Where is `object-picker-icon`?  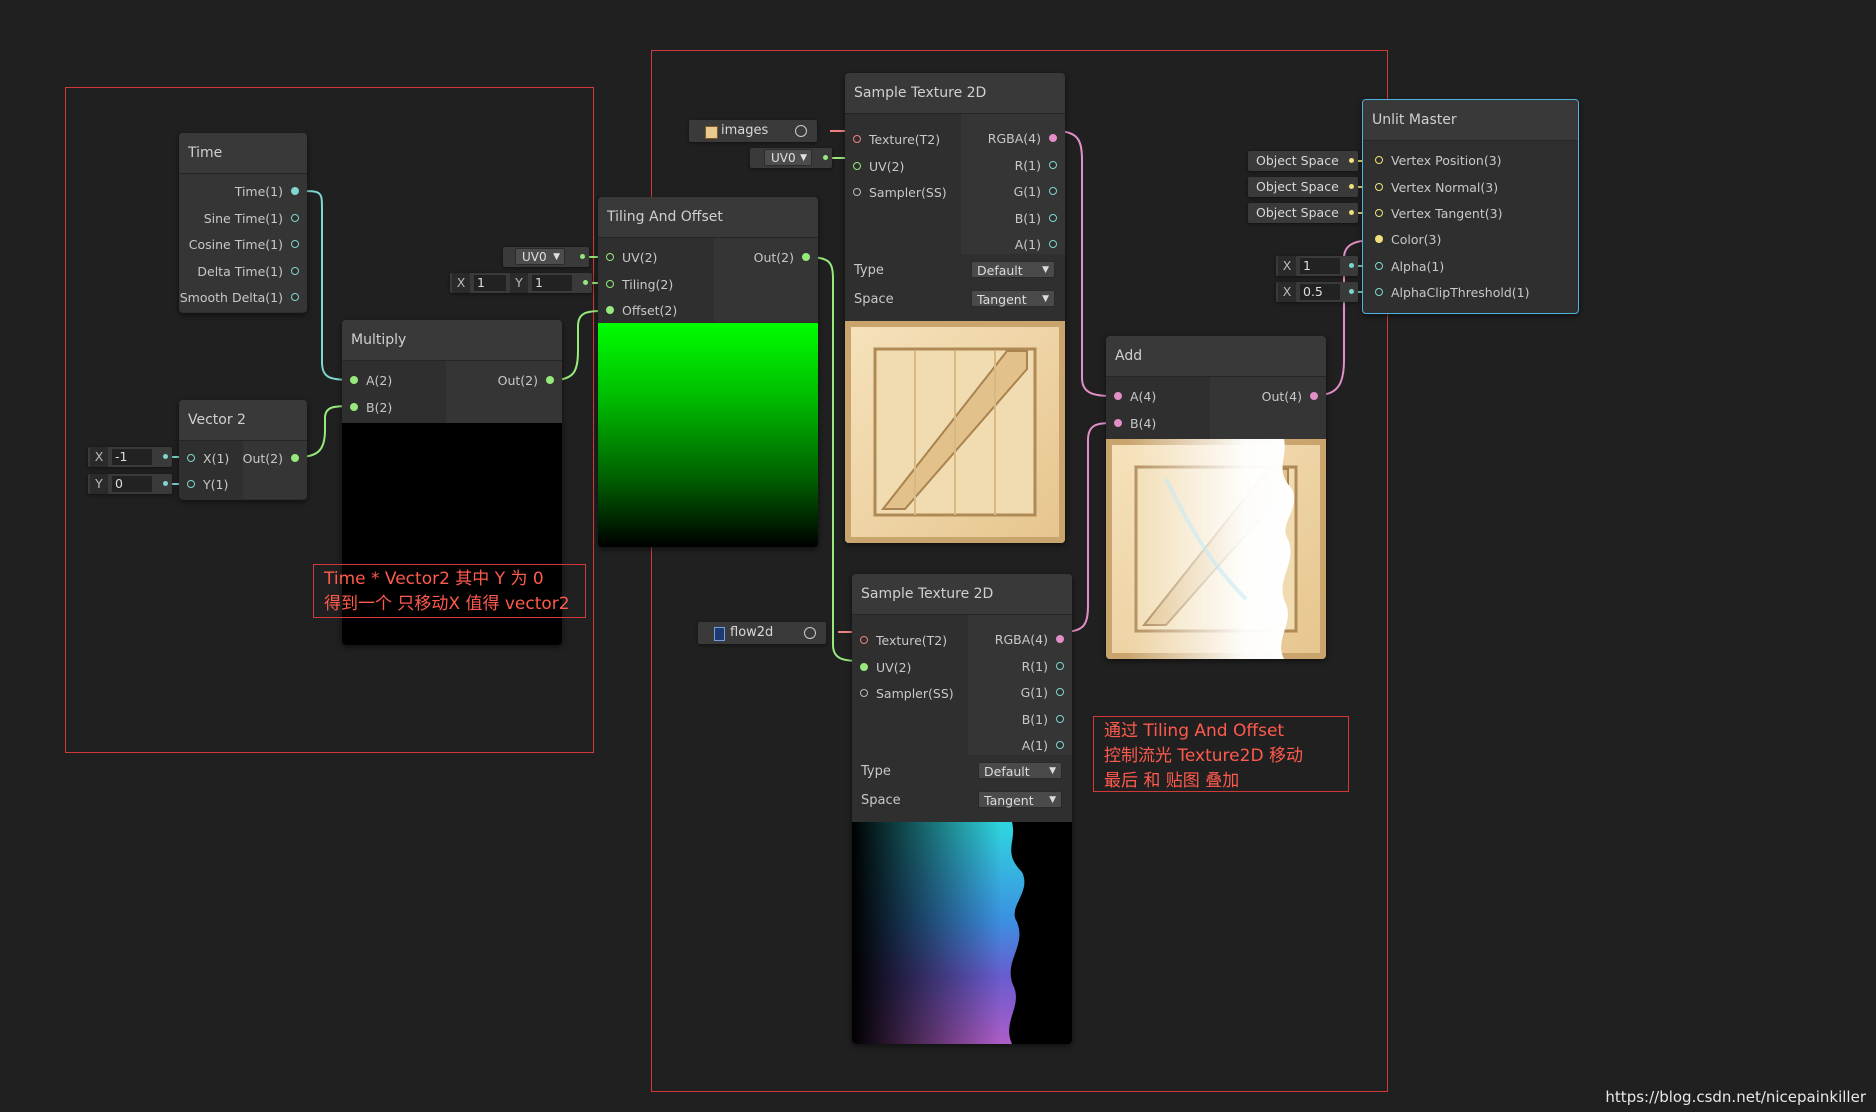 object-picker-icon is located at coordinates (810, 633).